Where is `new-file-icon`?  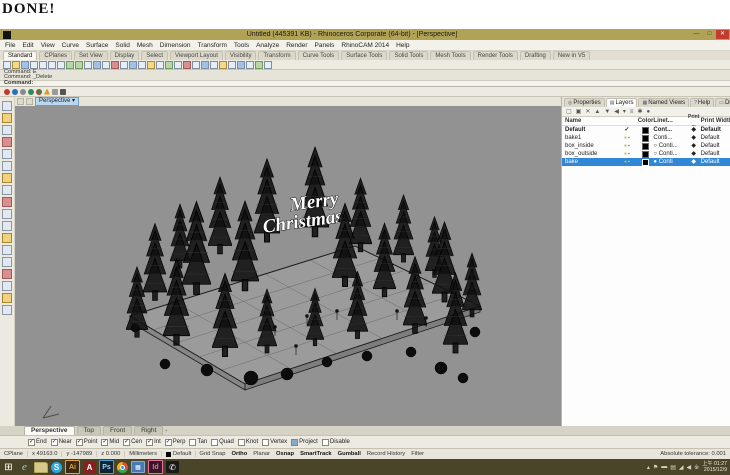 new-file-icon is located at coordinates (7, 64).